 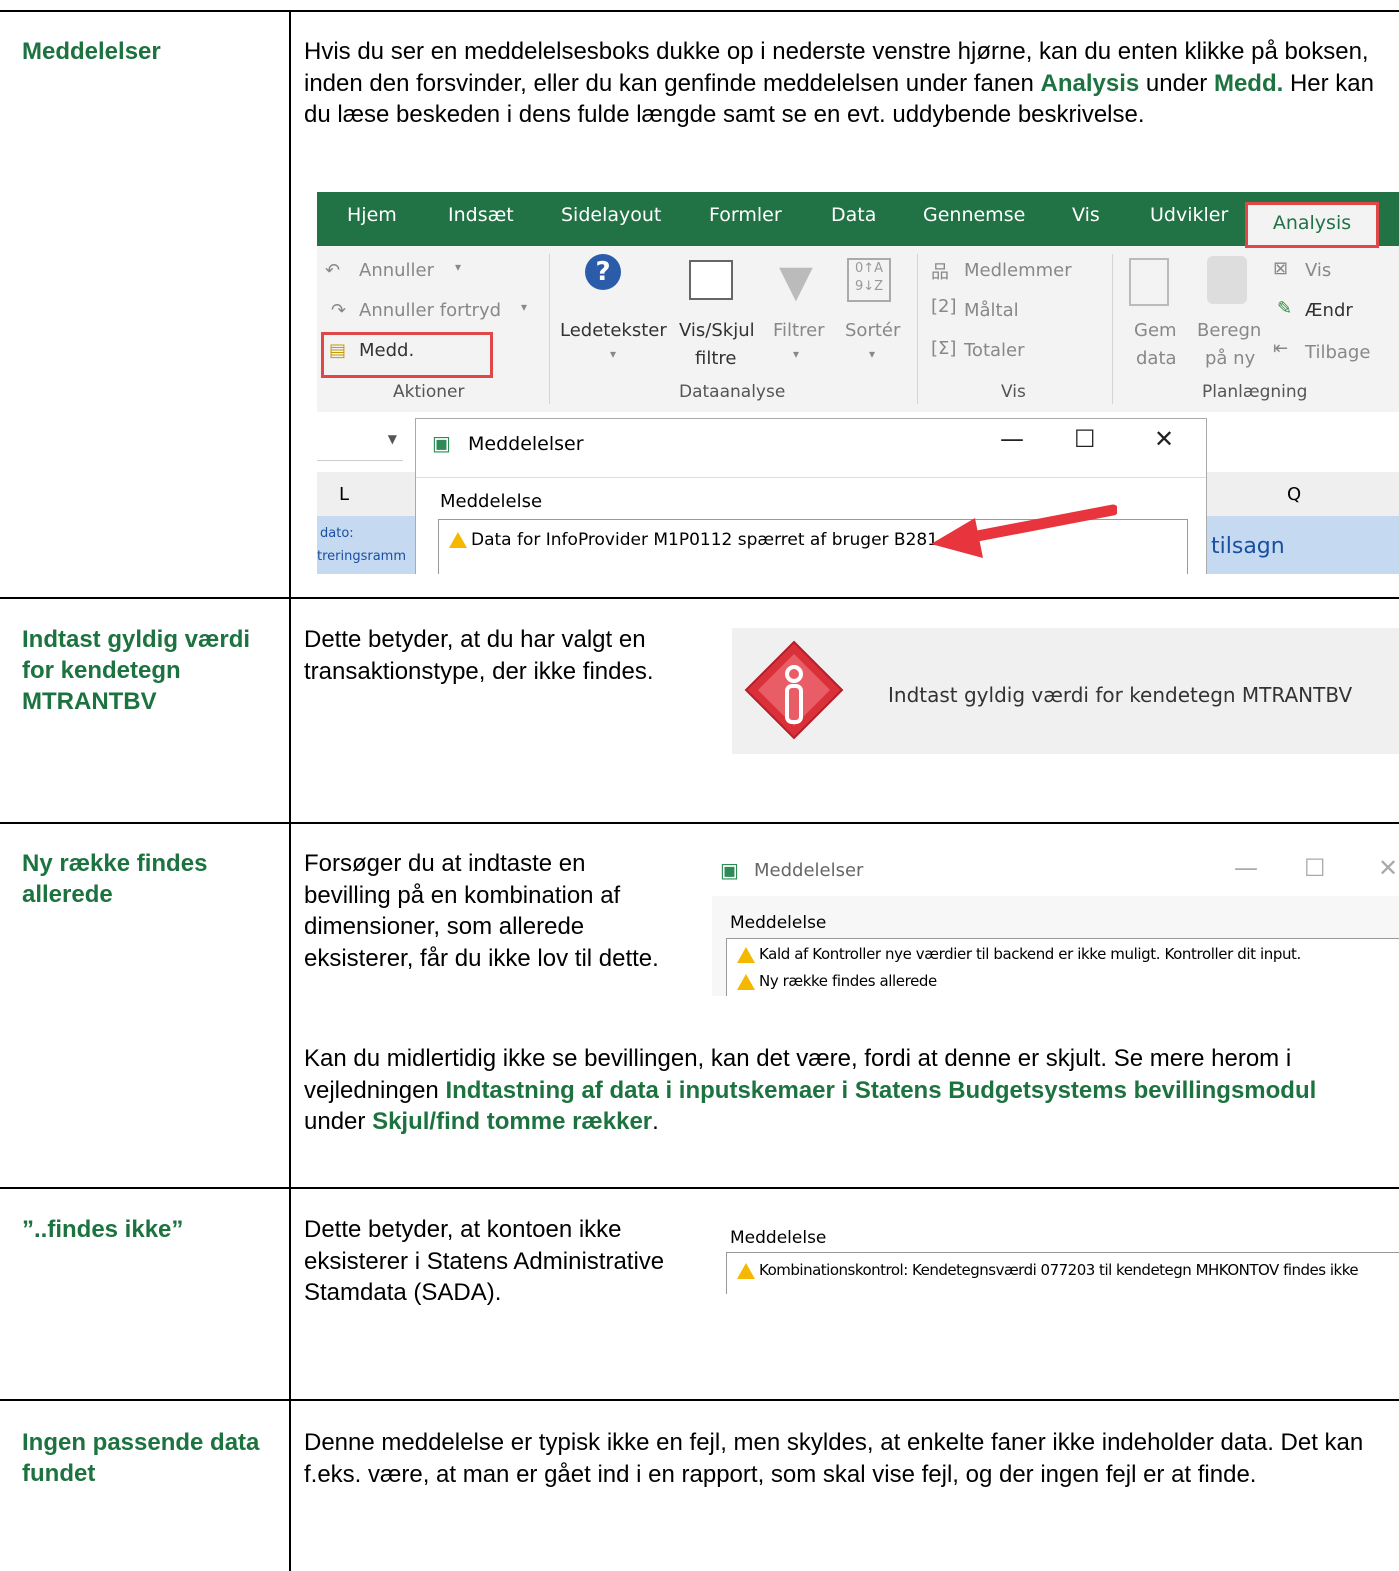 I want to click on ledetekster-button: Ledetekster, so click(x=613, y=330).